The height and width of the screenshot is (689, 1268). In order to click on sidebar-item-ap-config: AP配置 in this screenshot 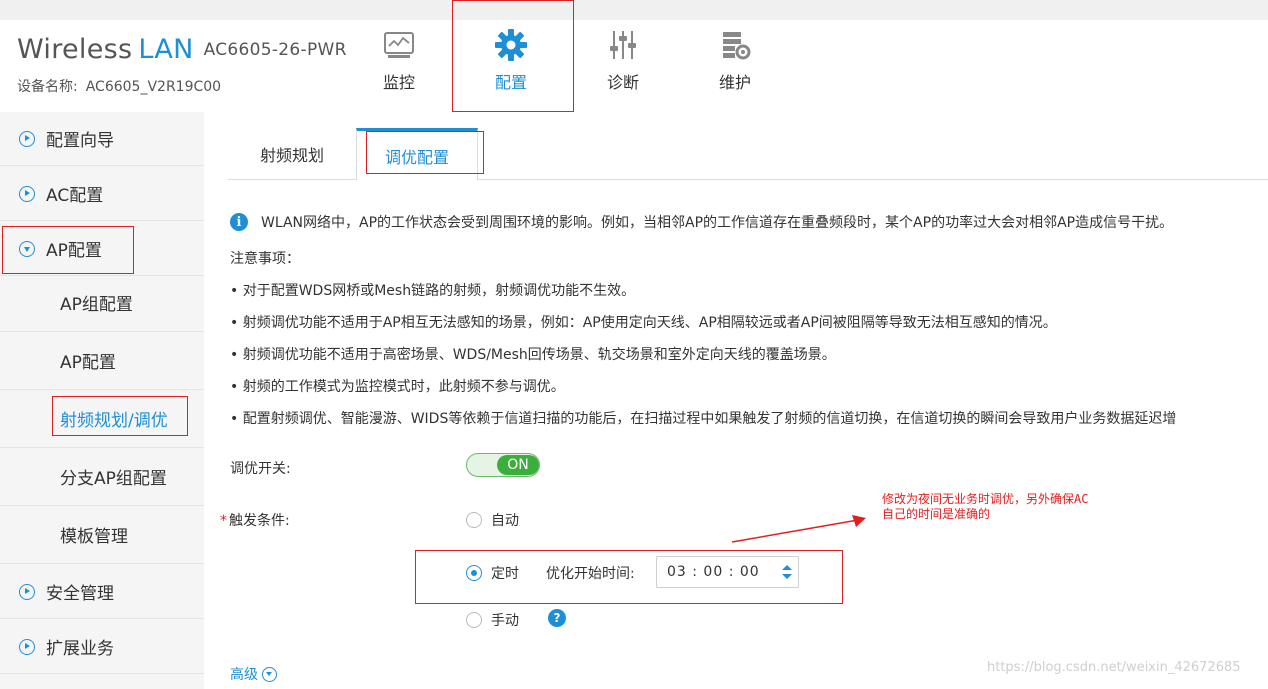, I will do `click(102, 249)`.